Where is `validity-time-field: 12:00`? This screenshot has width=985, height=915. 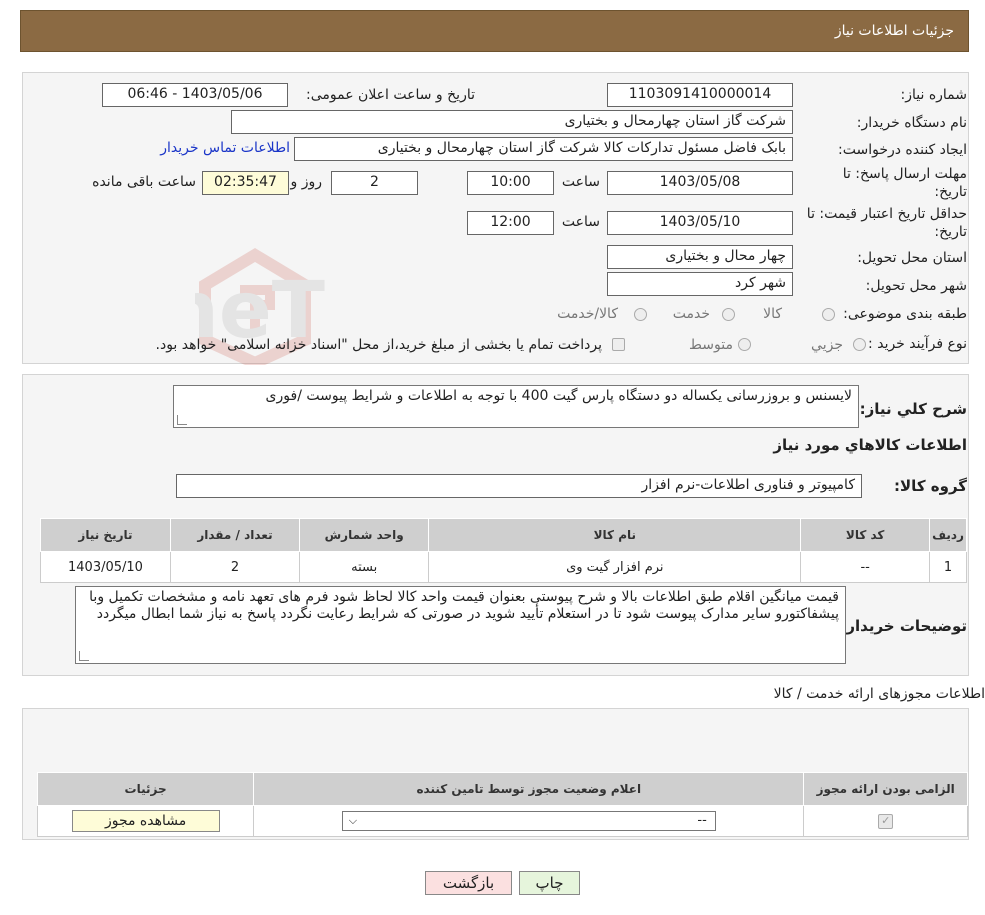 validity-time-field: 12:00 is located at coordinates (510, 223).